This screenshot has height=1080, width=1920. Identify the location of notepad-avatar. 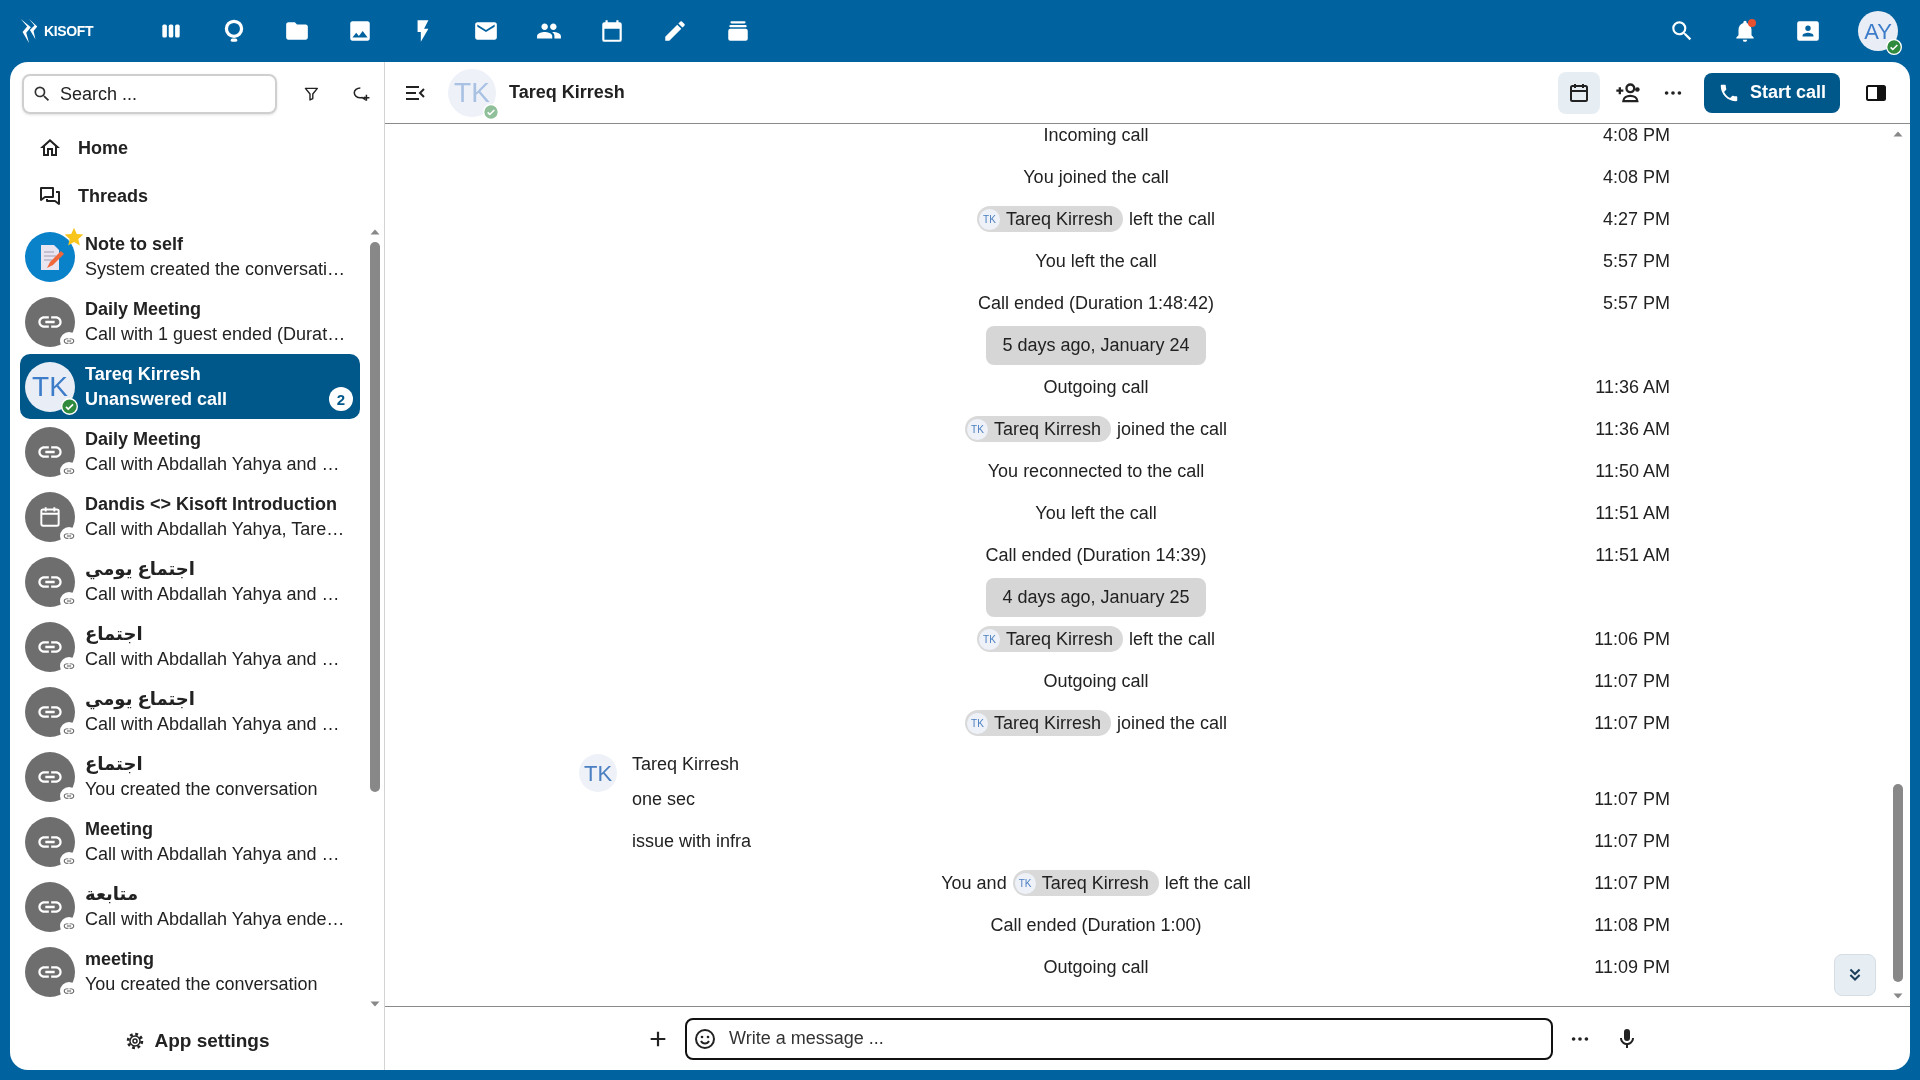
(50, 256).